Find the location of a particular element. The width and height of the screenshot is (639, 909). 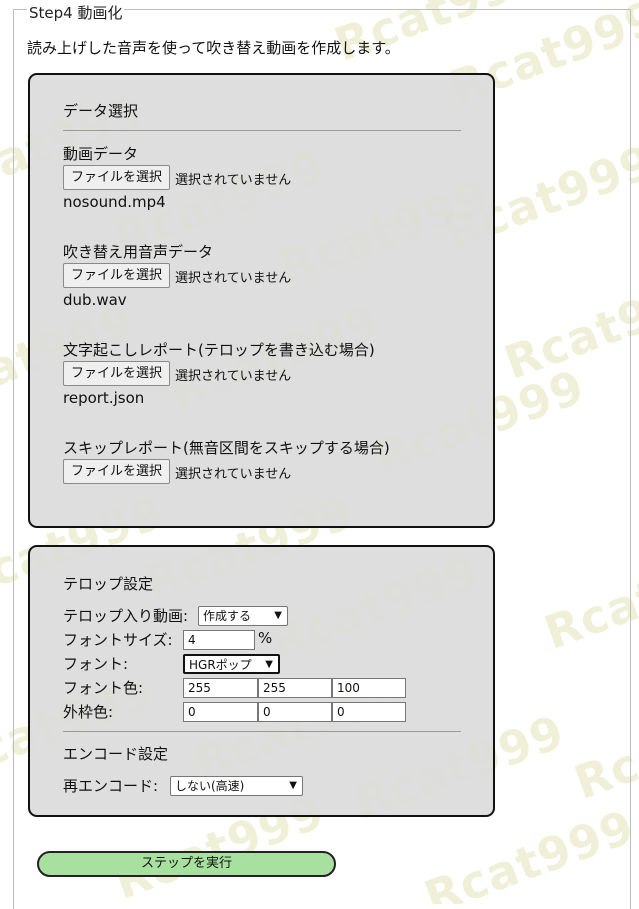

video-data-label: 動画データ is located at coordinates (101, 154).